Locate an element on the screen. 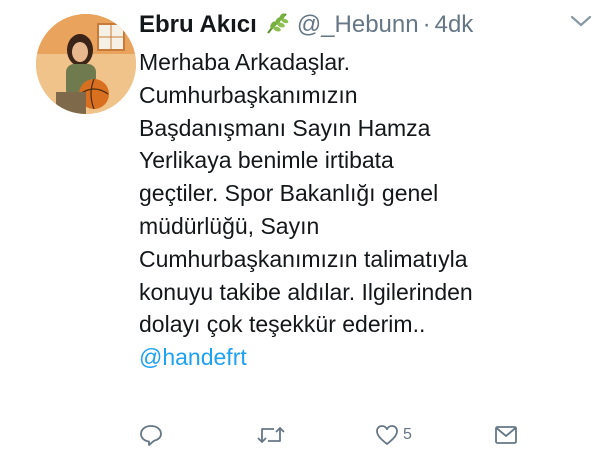 The height and width of the screenshot is (452, 616). text-line: konuyu takibe aldılar. Ilgilerinden is located at coordinates (306, 291).